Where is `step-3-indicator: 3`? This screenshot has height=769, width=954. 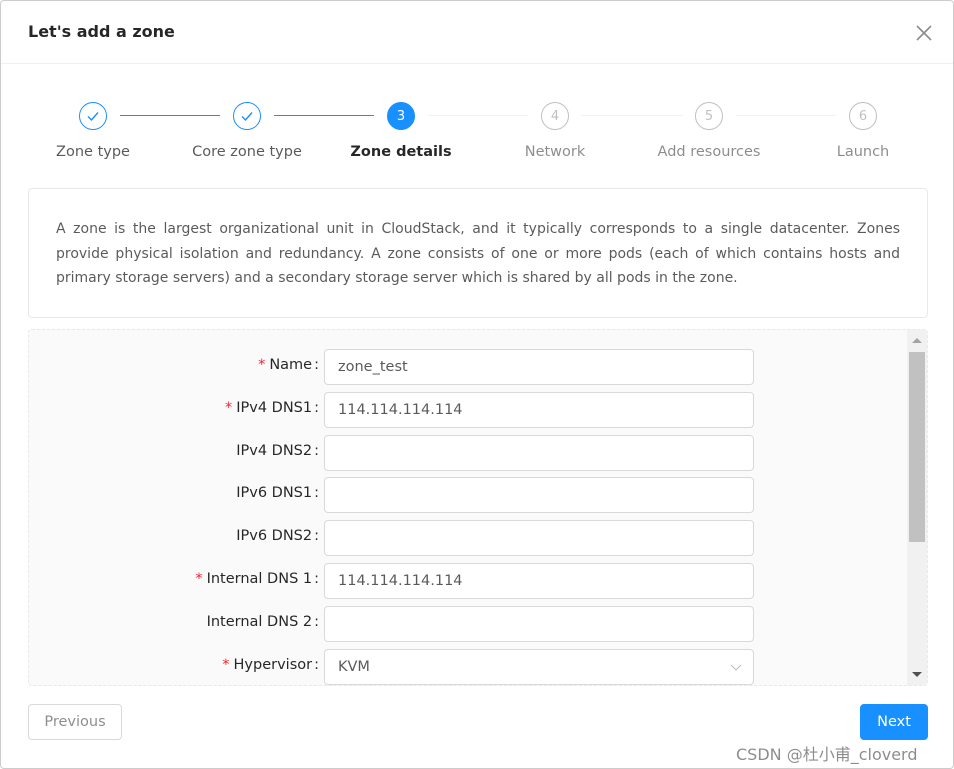
step-3-indicator: 3 is located at coordinates (401, 116).